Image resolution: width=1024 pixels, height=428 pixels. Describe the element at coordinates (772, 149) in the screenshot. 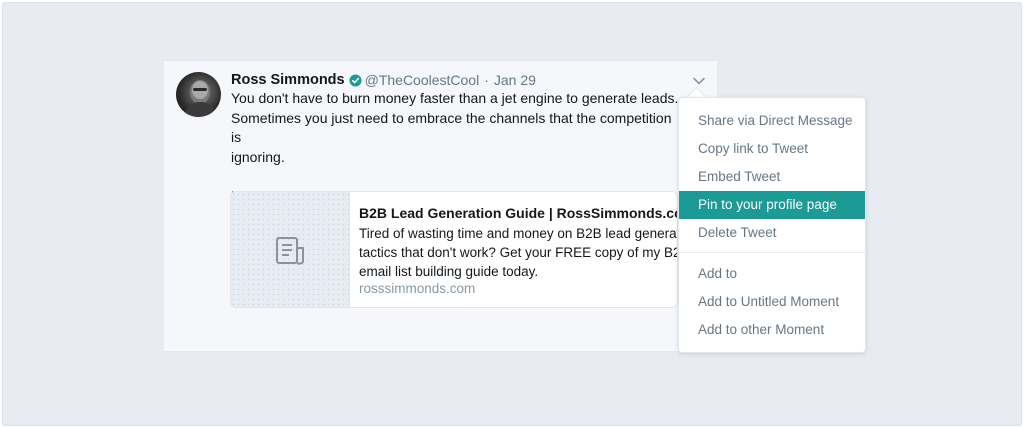

I see `menu-item-copy-link: Copy link to Tweet` at that location.